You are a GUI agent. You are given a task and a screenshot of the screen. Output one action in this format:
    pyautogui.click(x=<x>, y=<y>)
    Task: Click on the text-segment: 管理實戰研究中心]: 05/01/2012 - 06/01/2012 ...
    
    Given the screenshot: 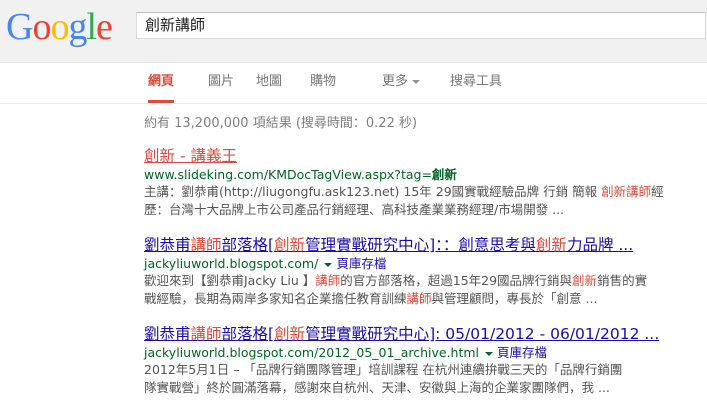 What is the action you would take?
    pyautogui.click(x=482, y=334)
    